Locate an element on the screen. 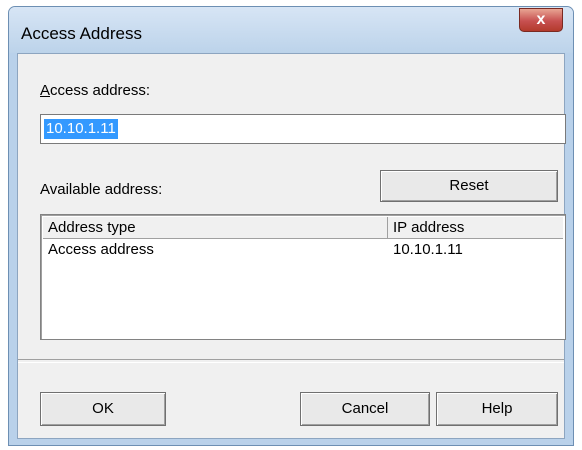  access-address-label: Access address: is located at coordinates (95, 90).